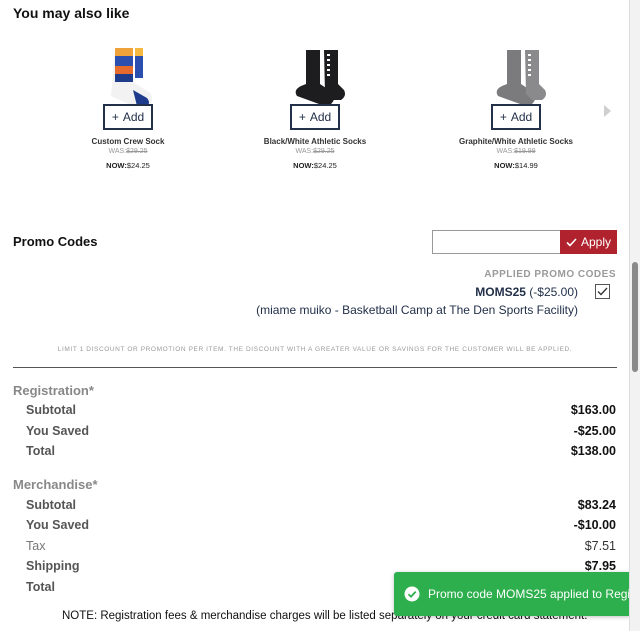 Image resolution: width=640 pixels, height=631 pixels. What do you see at coordinates (128, 78) in the screenshot?
I see `sock-custom-icon` at bounding box center [128, 78].